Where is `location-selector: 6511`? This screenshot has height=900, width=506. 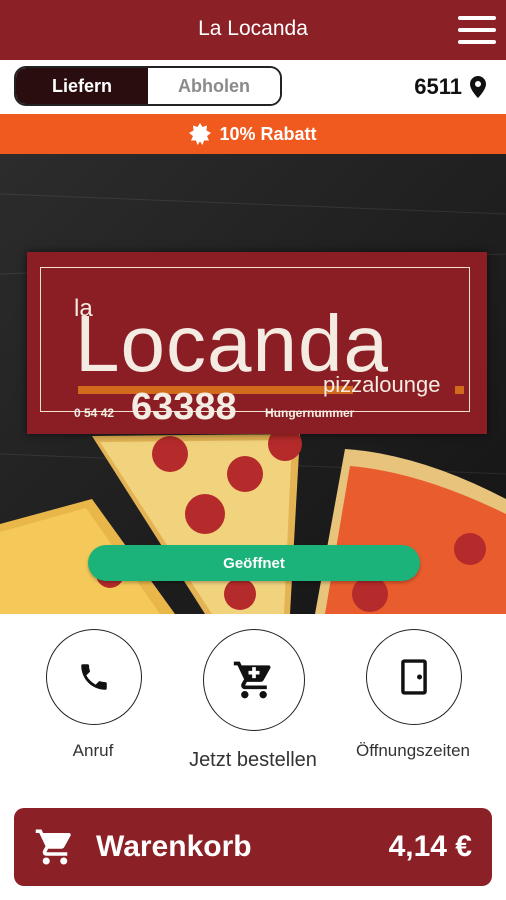
location-selector: 6511 is located at coordinates (450, 87).